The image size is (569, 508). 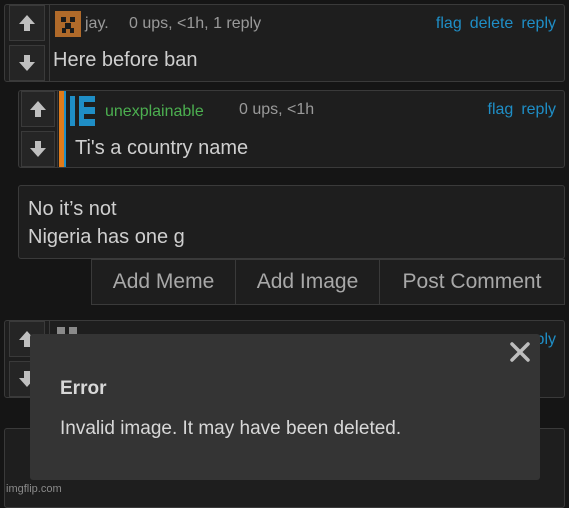 What do you see at coordinates (520, 352) in the screenshot?
I see `close-icon` at bounding box center [520, 352].